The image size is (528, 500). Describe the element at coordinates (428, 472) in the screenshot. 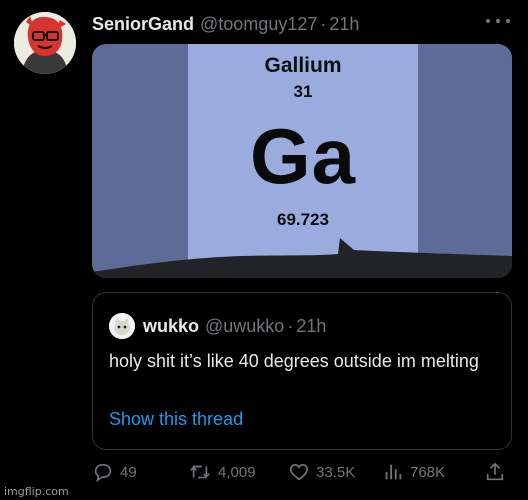

I see `views-count: 768K` at that location.